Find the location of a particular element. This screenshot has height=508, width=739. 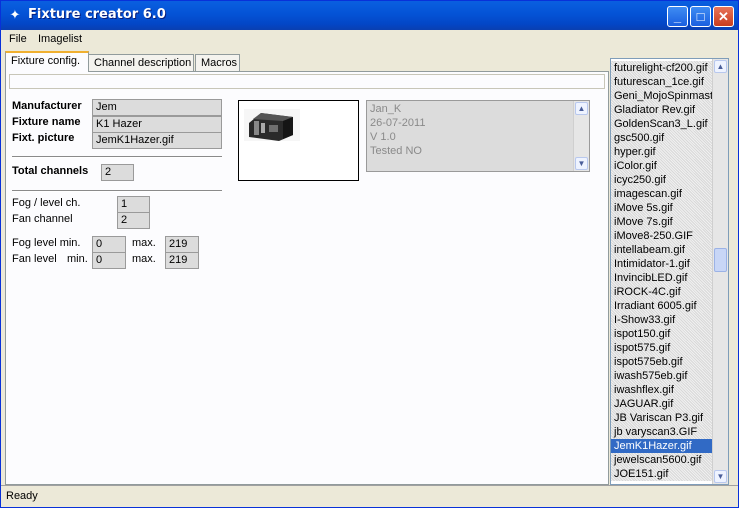

list-item: I-Show33.gif is located at coordinates (661, 320).